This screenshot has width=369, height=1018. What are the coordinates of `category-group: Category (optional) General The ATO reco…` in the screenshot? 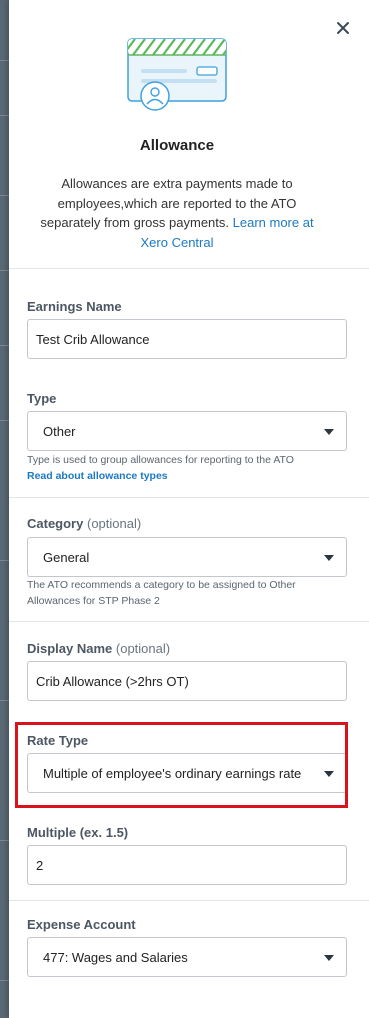 It's located at (187, 561).